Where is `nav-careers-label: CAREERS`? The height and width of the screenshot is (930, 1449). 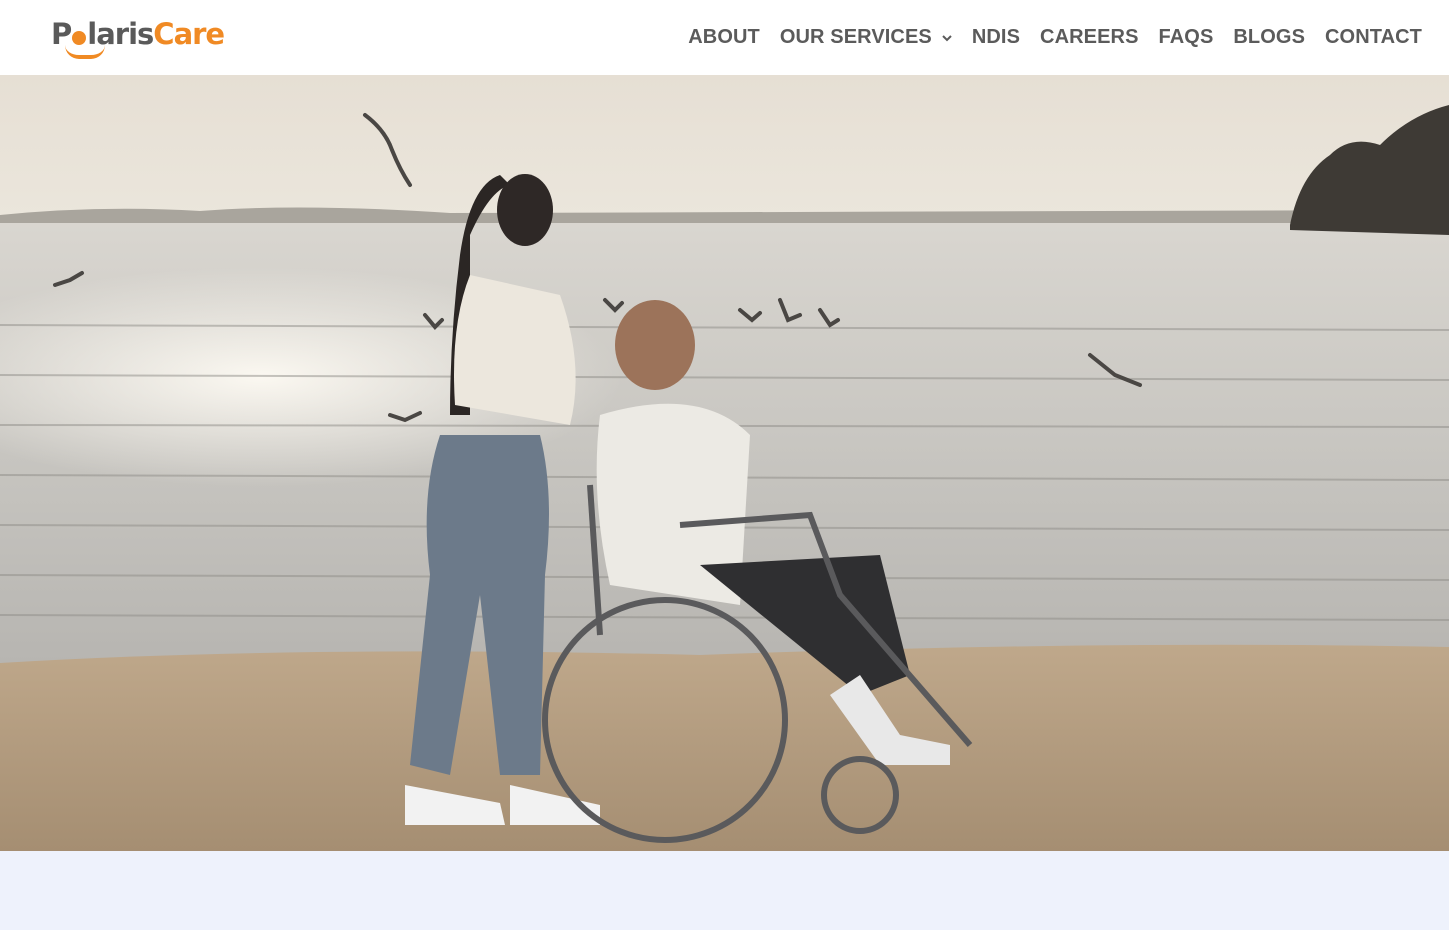
nav-careers-label: CAREERS is located at coordinates (1089, 37).